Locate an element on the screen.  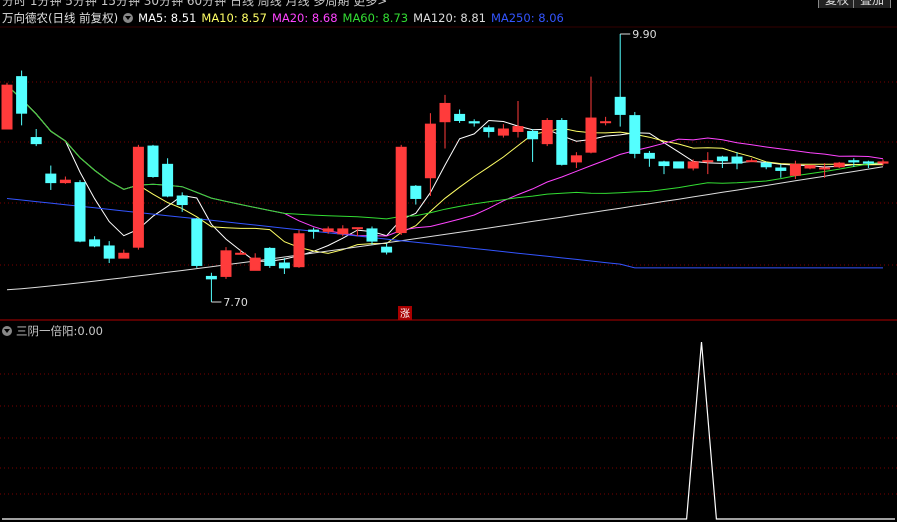
limit-up-text: 涨 is located at coordinates (405, 314).